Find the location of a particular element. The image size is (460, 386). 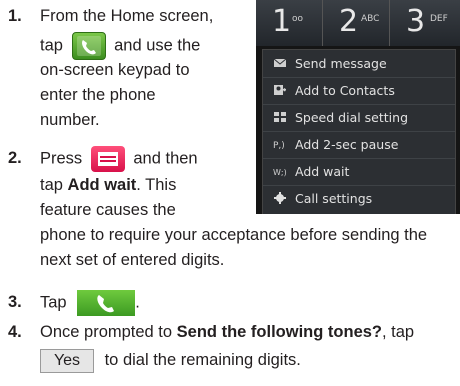

message-icon is located at coordinates (280, 62).